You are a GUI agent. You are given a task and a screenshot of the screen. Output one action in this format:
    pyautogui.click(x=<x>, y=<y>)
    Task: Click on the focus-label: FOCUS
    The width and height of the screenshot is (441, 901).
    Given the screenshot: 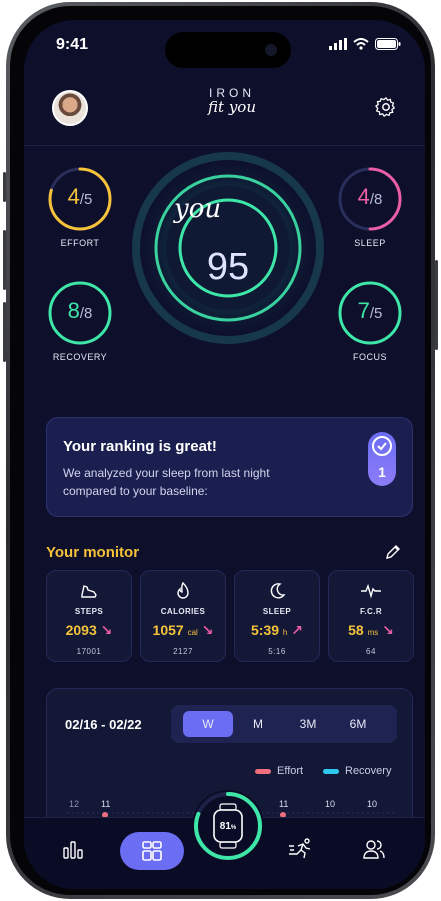 What is the action you would take?
    pyautogui.click(x=370, y=357)
    